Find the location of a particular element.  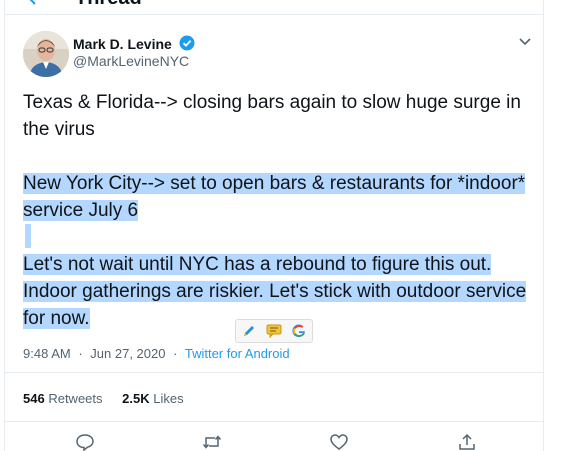

thread-header: Thread is located at coordinates (274, 7).